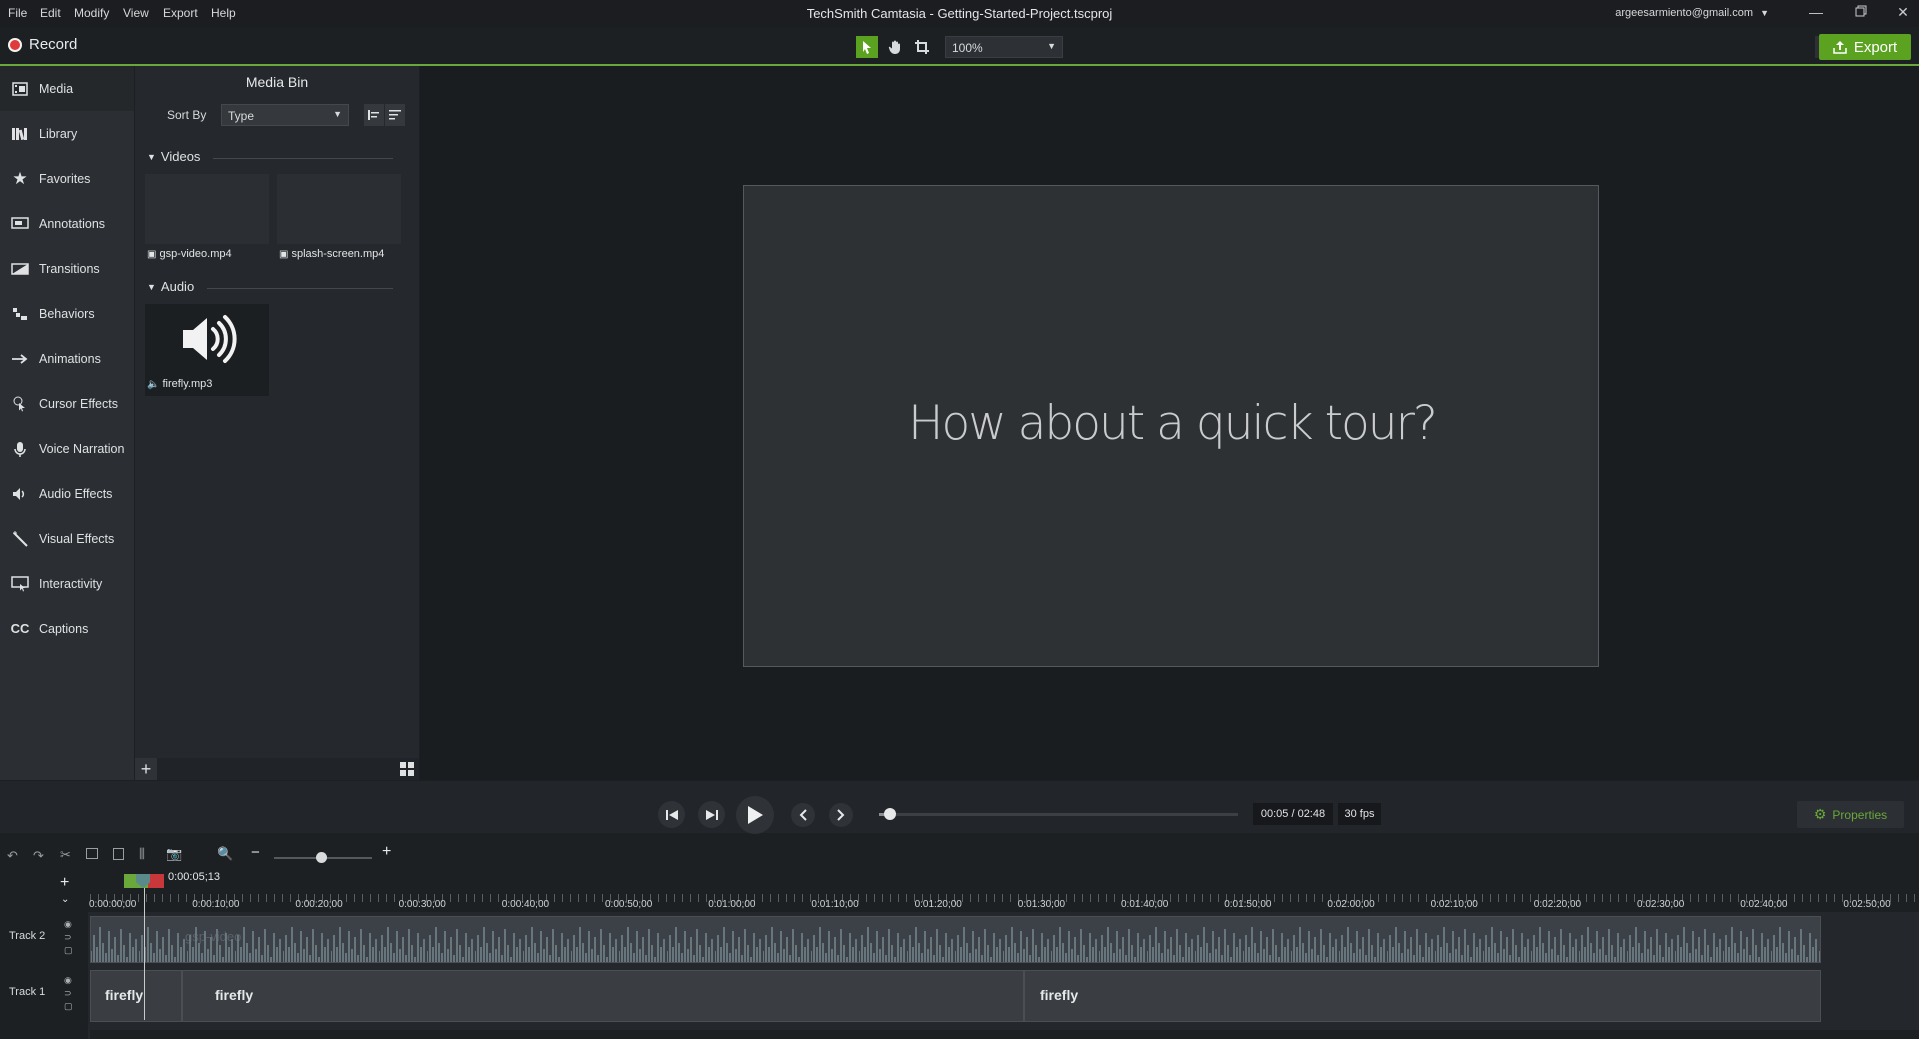 The image size is (1919, 1039). I want to click on copy-icon, so click(92, 853).